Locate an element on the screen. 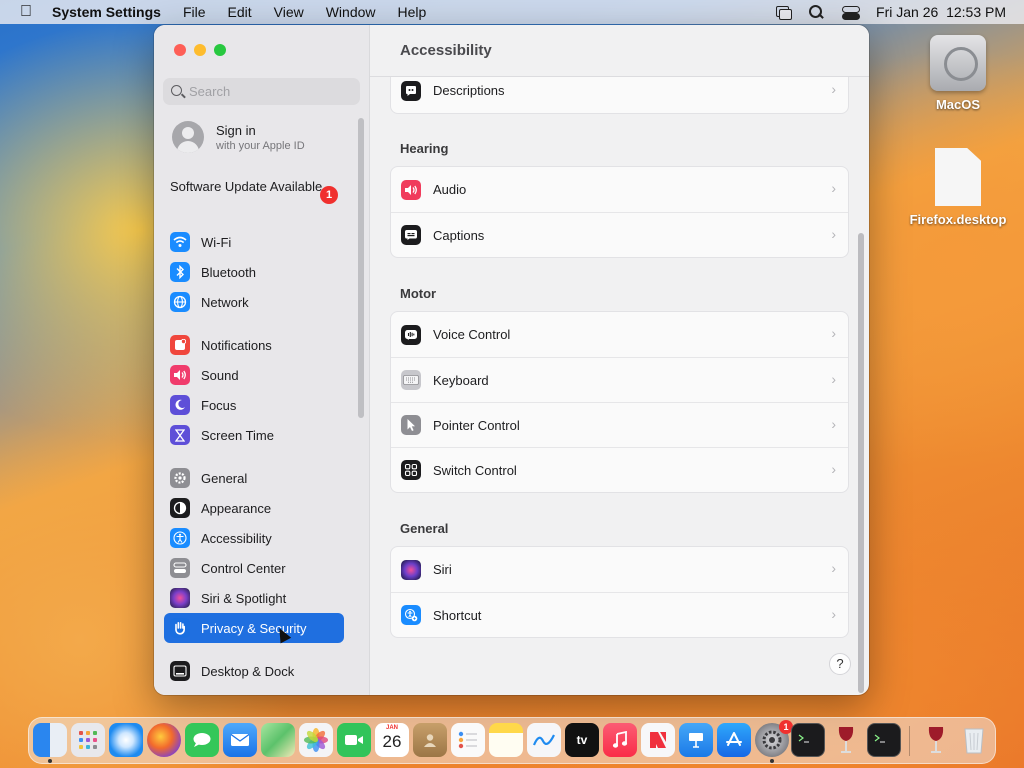  sidebar-item-privacy-security: Privacy & Security is located at coordinates (254, 628).